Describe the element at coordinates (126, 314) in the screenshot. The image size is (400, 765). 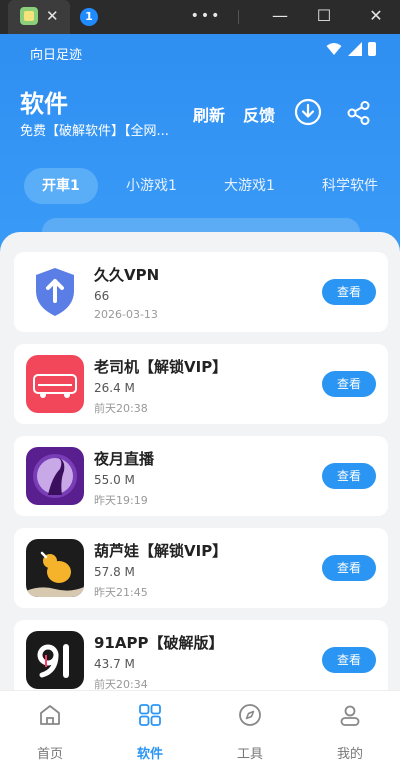
I see `app-date: 2026-03-13` at that location.